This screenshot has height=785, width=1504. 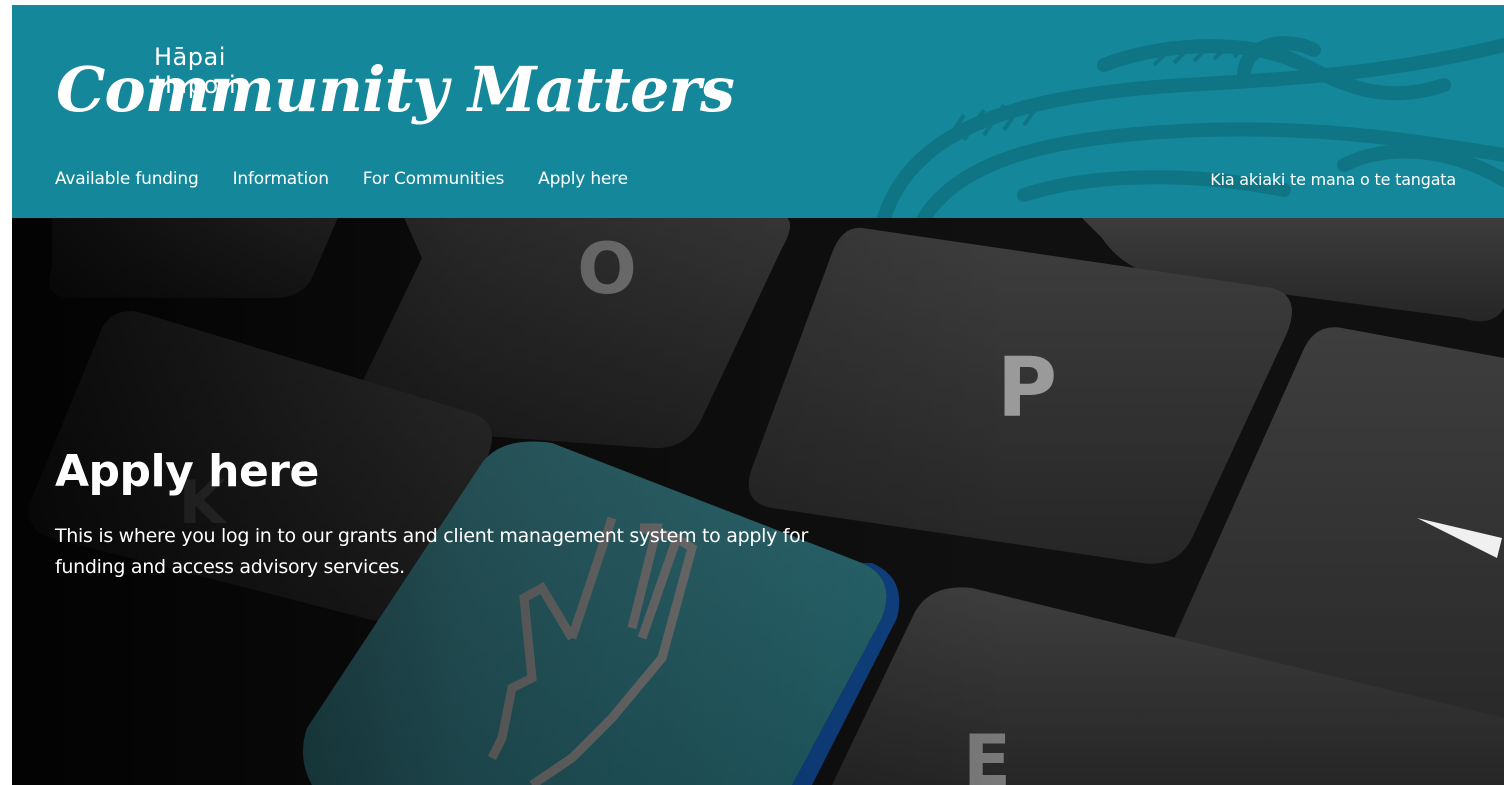 What do you see at coordinates (281, 179) in the screenshot?
I see `nav-item-information: Information` at bounding box center [281, 179].